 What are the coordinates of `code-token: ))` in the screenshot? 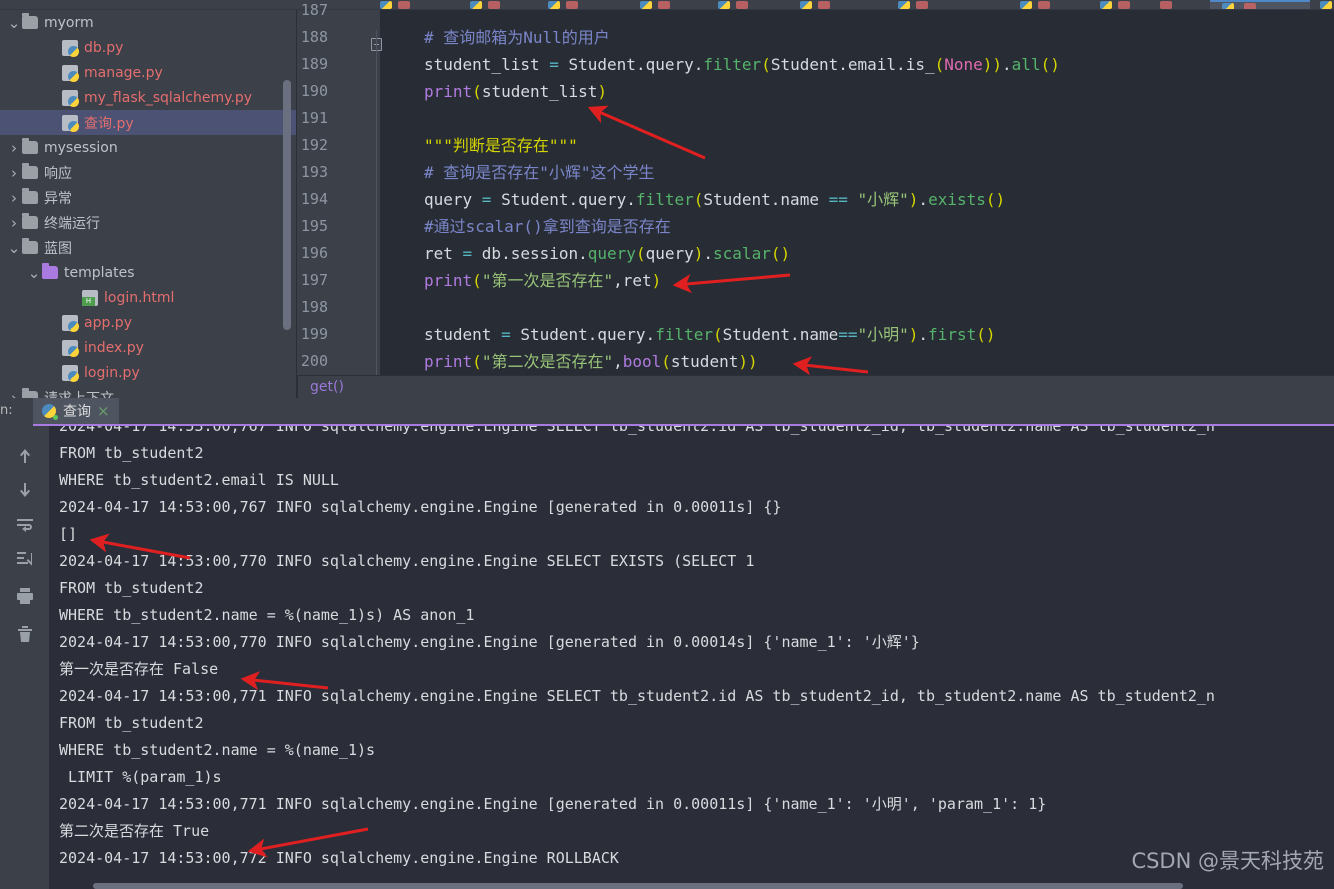 It's located at (992, 64).